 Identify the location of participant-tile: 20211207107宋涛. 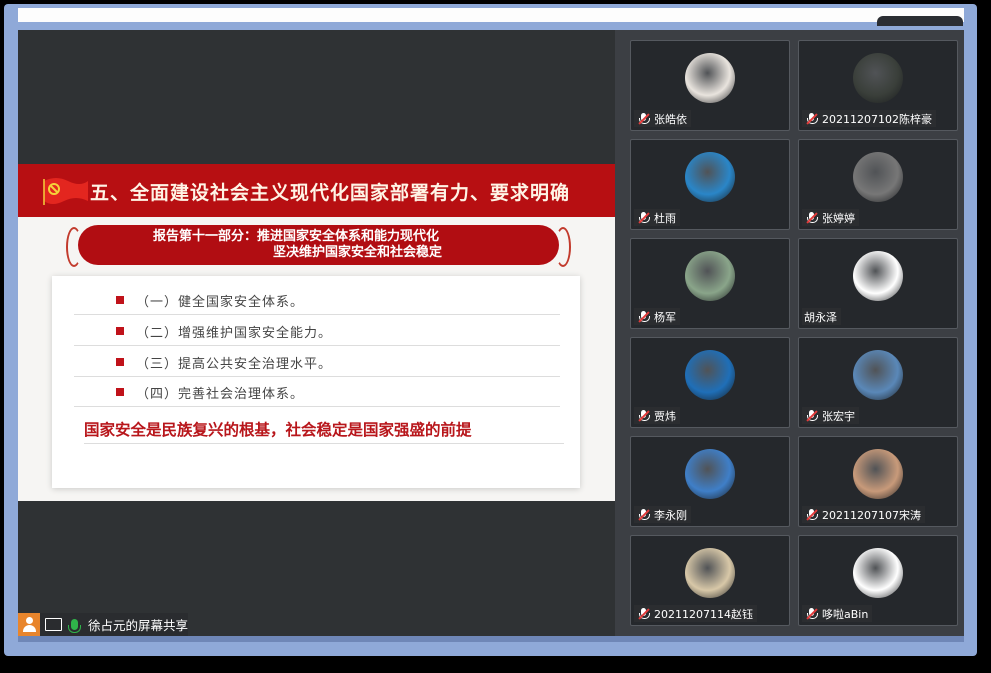
(878, 481).